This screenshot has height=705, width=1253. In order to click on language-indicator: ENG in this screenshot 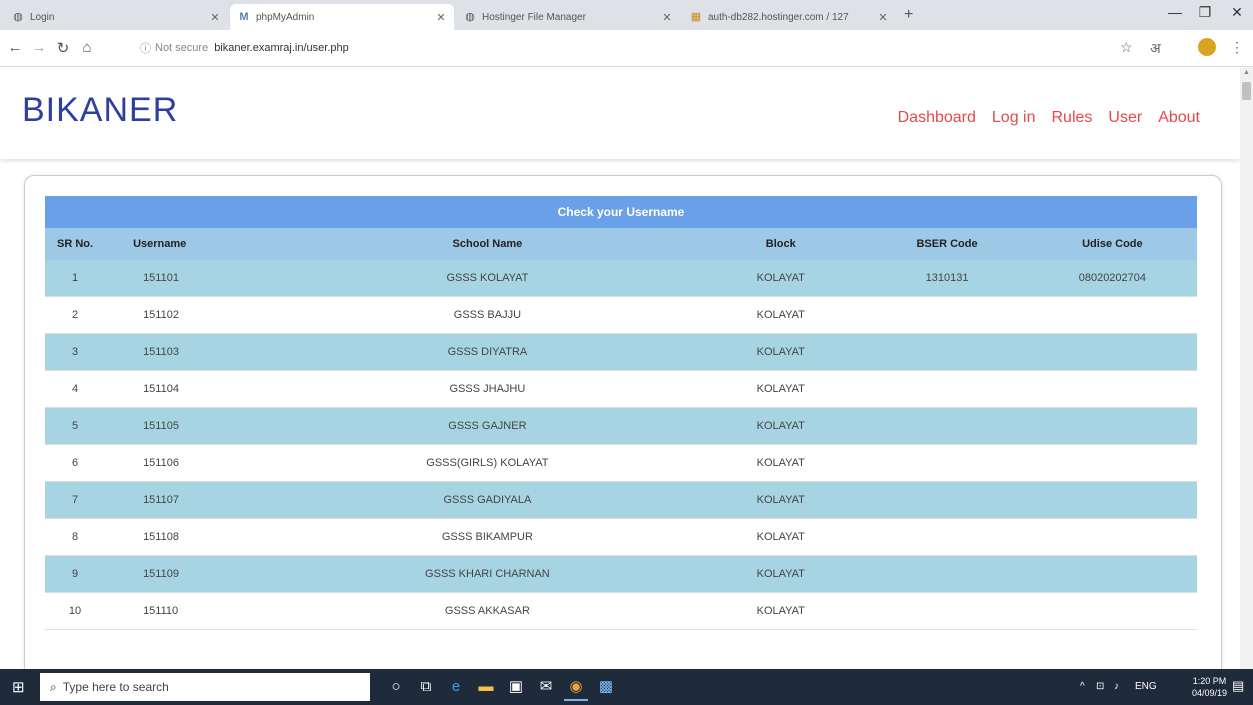, I will do `click(1146, 686)`.